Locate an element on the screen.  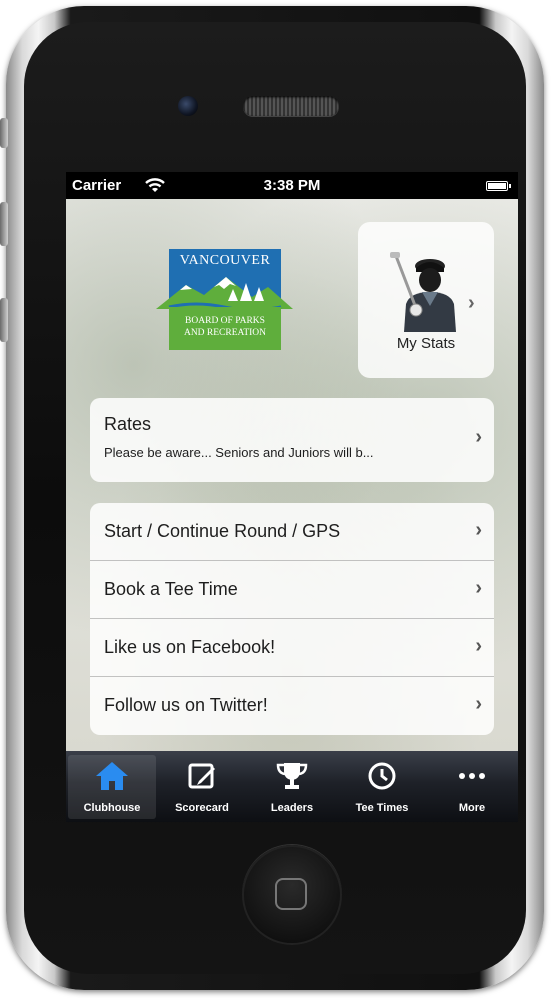
menu-item-label: Like us on Facebook! is located at coordinates (190, 647).